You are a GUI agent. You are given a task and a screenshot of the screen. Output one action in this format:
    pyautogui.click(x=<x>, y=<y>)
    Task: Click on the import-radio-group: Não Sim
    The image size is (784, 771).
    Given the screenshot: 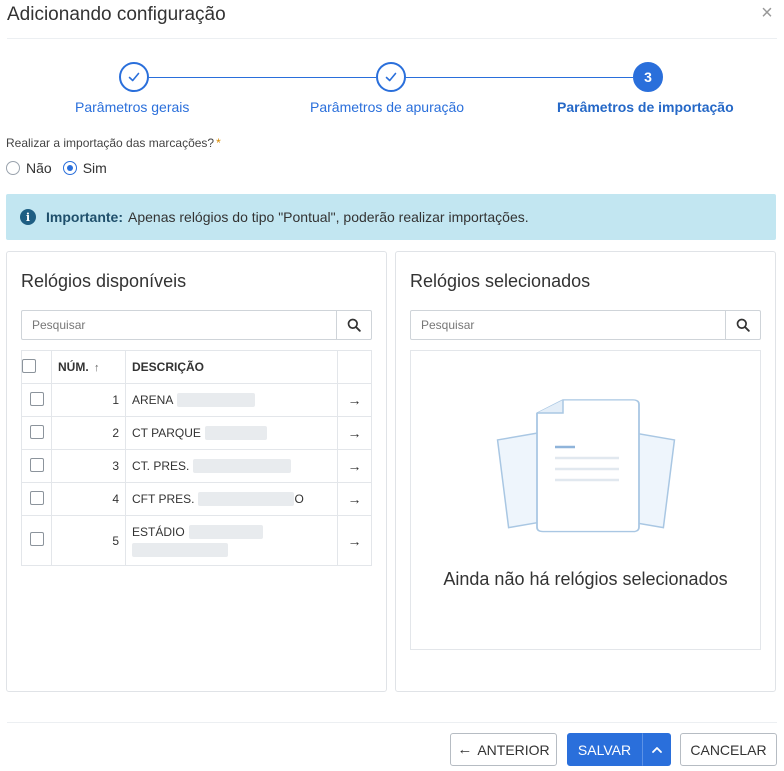 What is the action you would take?
    pyautogui.click(x=62, y=168)
    